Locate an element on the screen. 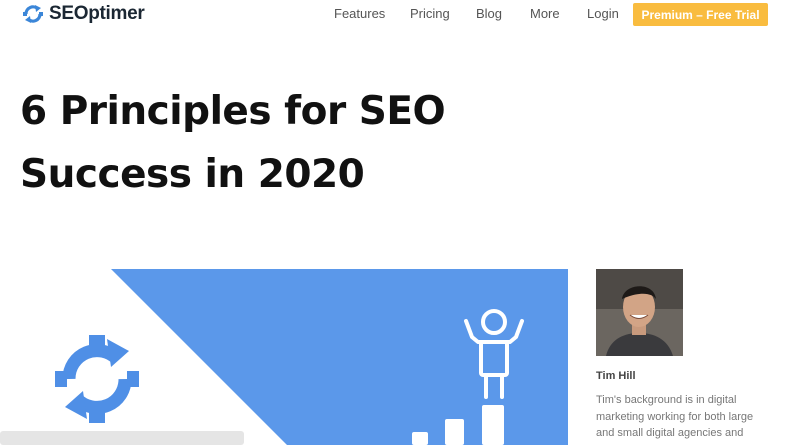  nav-login: Login is located at coordinates (603, 13).